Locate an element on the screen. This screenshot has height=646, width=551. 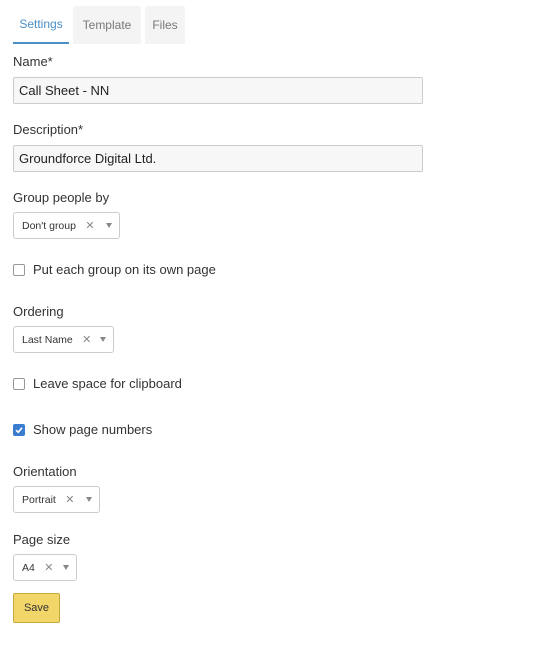
own-page-option: Put each group on its own page is located at coordinates (114, 269).